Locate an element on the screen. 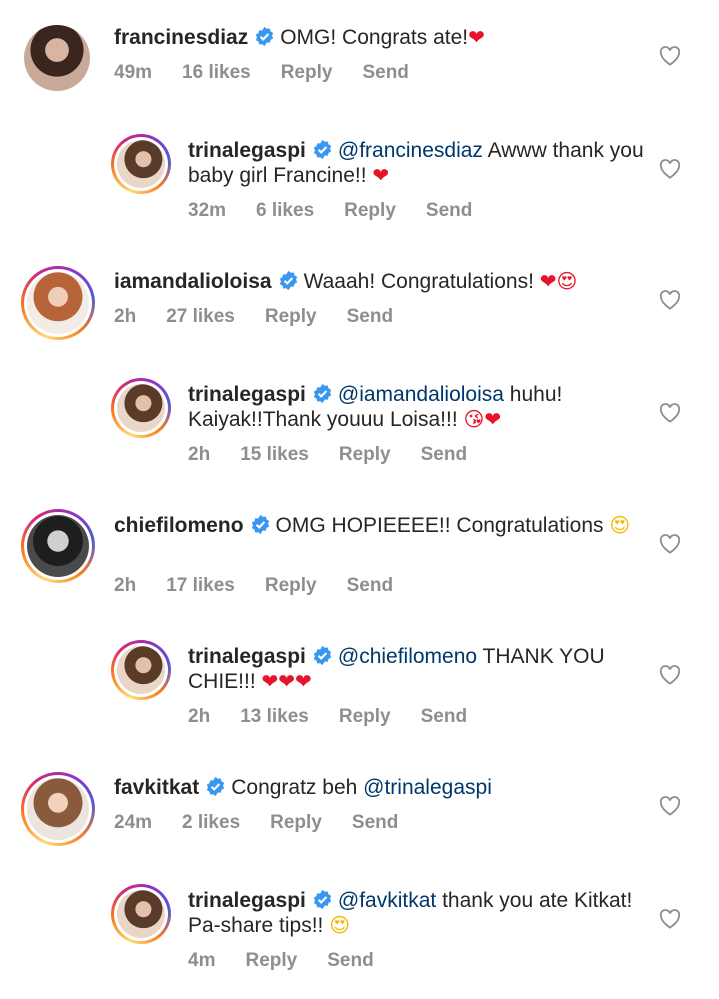  likes-count: 16 likes is located at coordinates (216, 72).